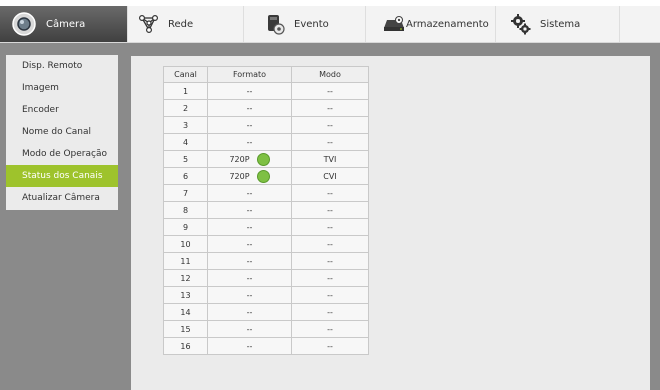 This screenshot has height=390, width=660. I want to click on tab-camera-label: Câmera, so click(66, 24).